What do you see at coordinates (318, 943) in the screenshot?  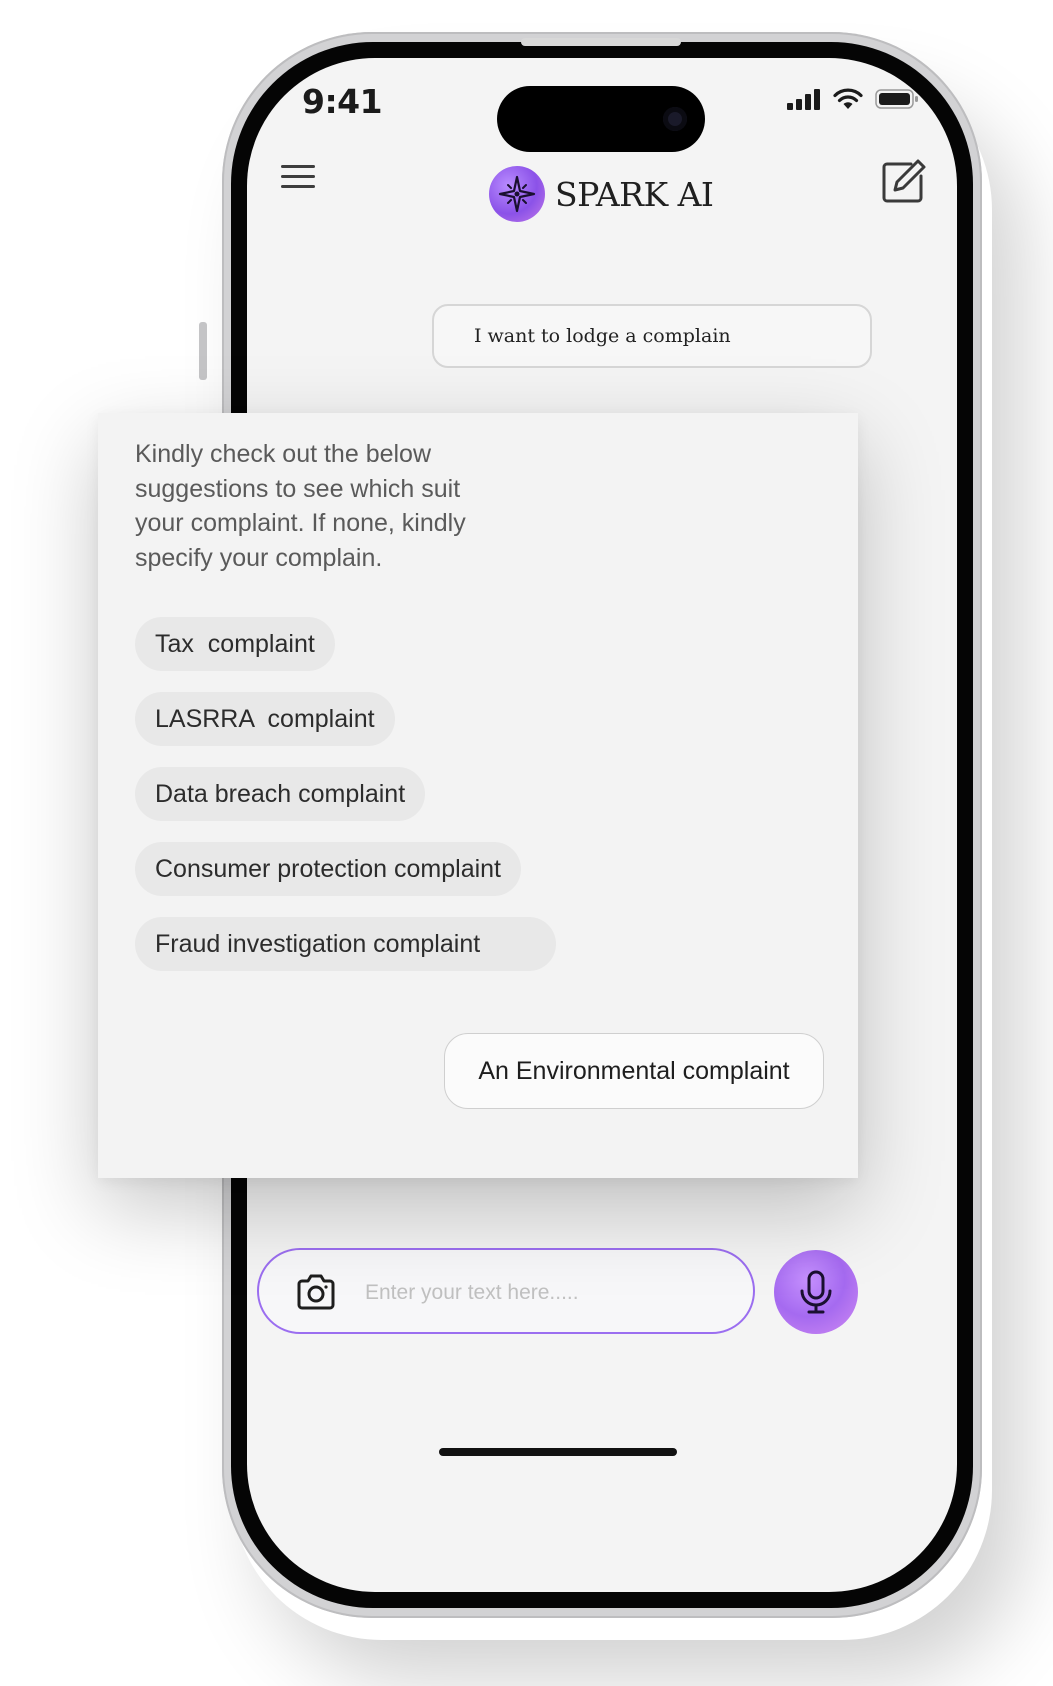 I see `suggestion-label: Fraud investigation complaint` at bounding box center [318, 943].